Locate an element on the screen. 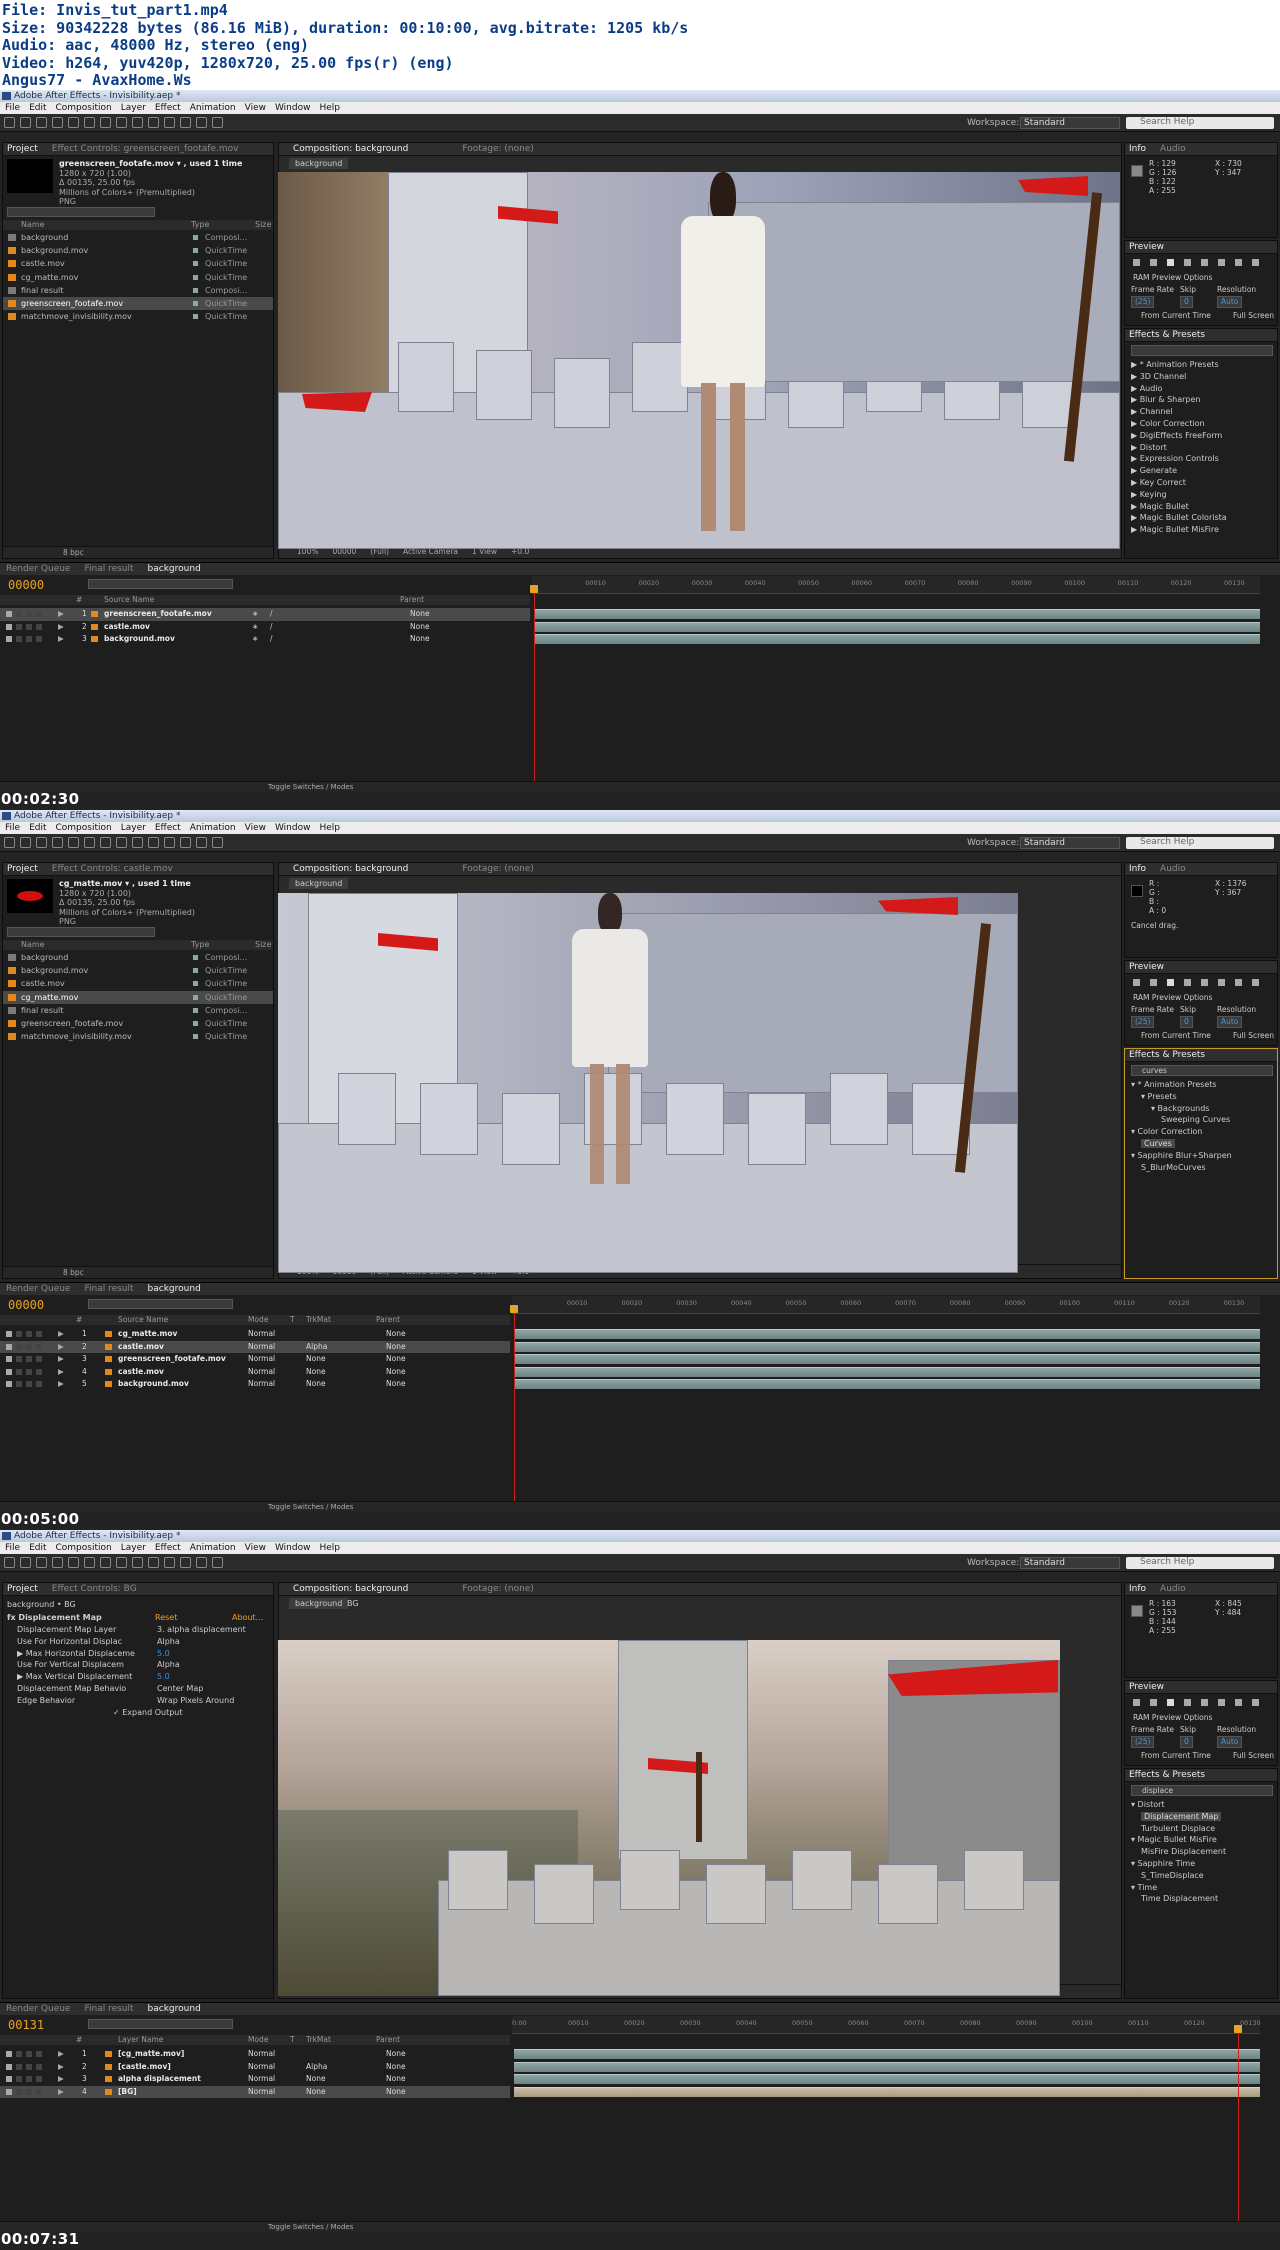 This screenshot has width=1280, height=2250. from-current-time-checkbox: From Current Time is located at coordinates (1176, 1036).